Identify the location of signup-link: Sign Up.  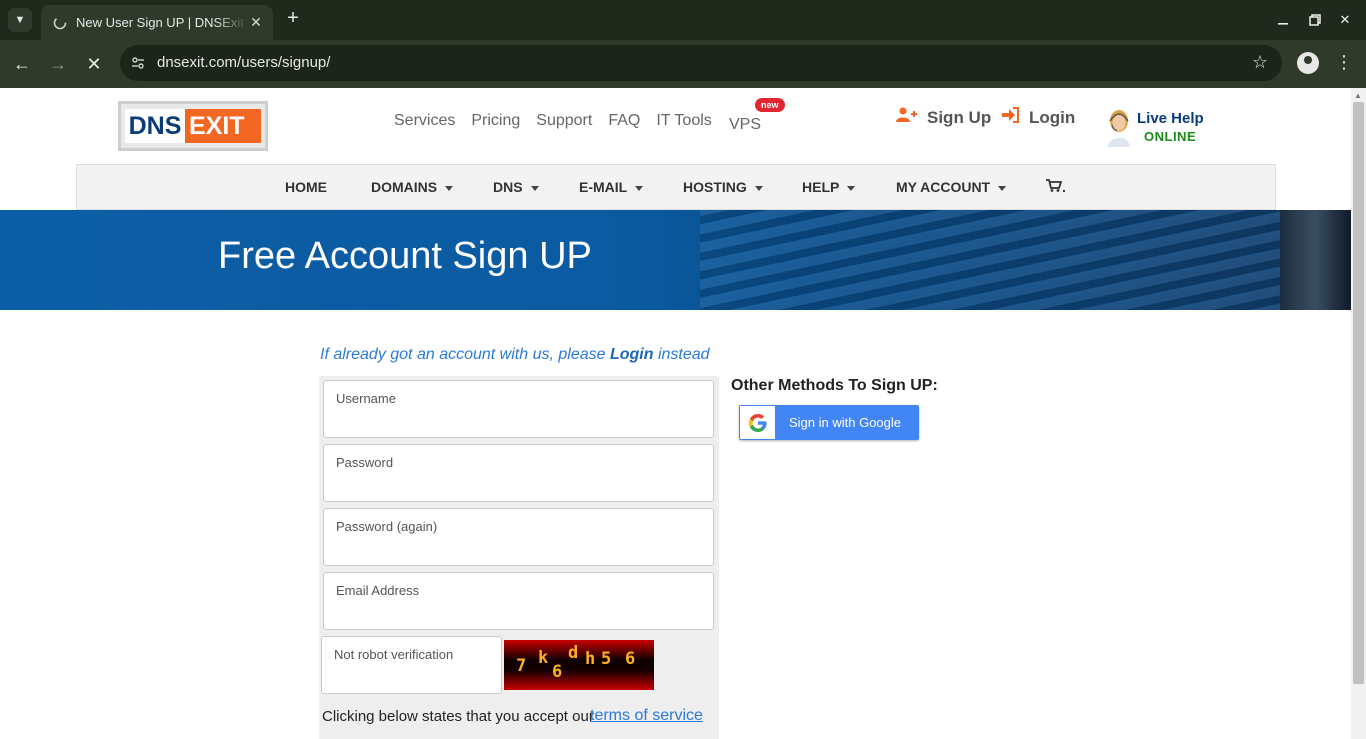
(943, 117).